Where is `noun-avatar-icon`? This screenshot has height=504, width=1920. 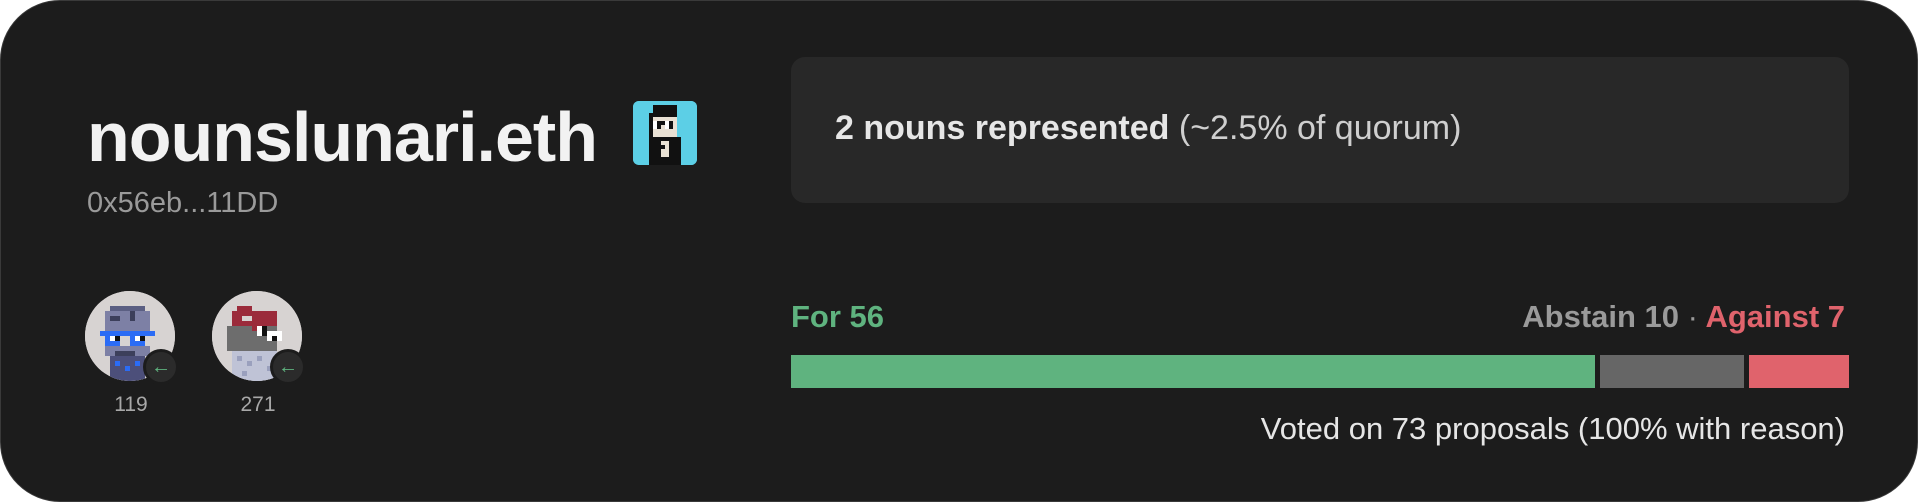 noun-avatar-icon is located at coordinates (665, 133).